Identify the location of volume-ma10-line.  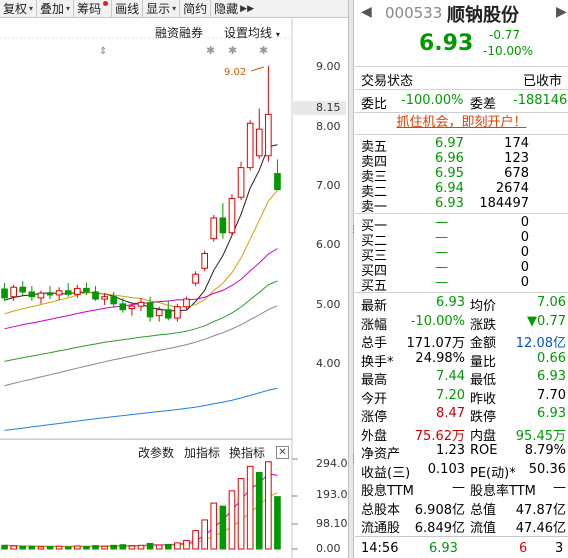
(141, 519).